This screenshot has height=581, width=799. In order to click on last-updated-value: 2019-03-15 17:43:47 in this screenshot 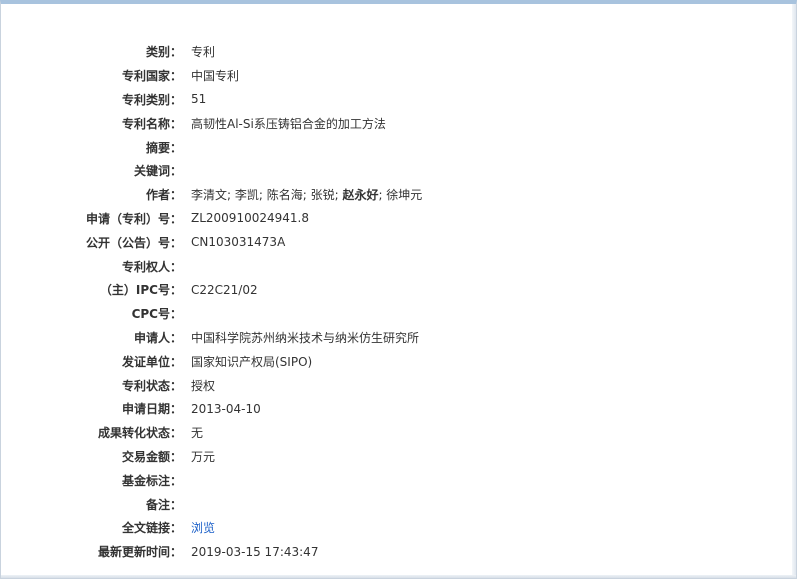, I will do `click(255, 551)`.